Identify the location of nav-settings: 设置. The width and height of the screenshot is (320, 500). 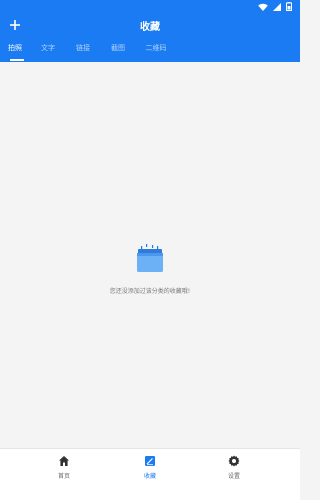
(234, 475).